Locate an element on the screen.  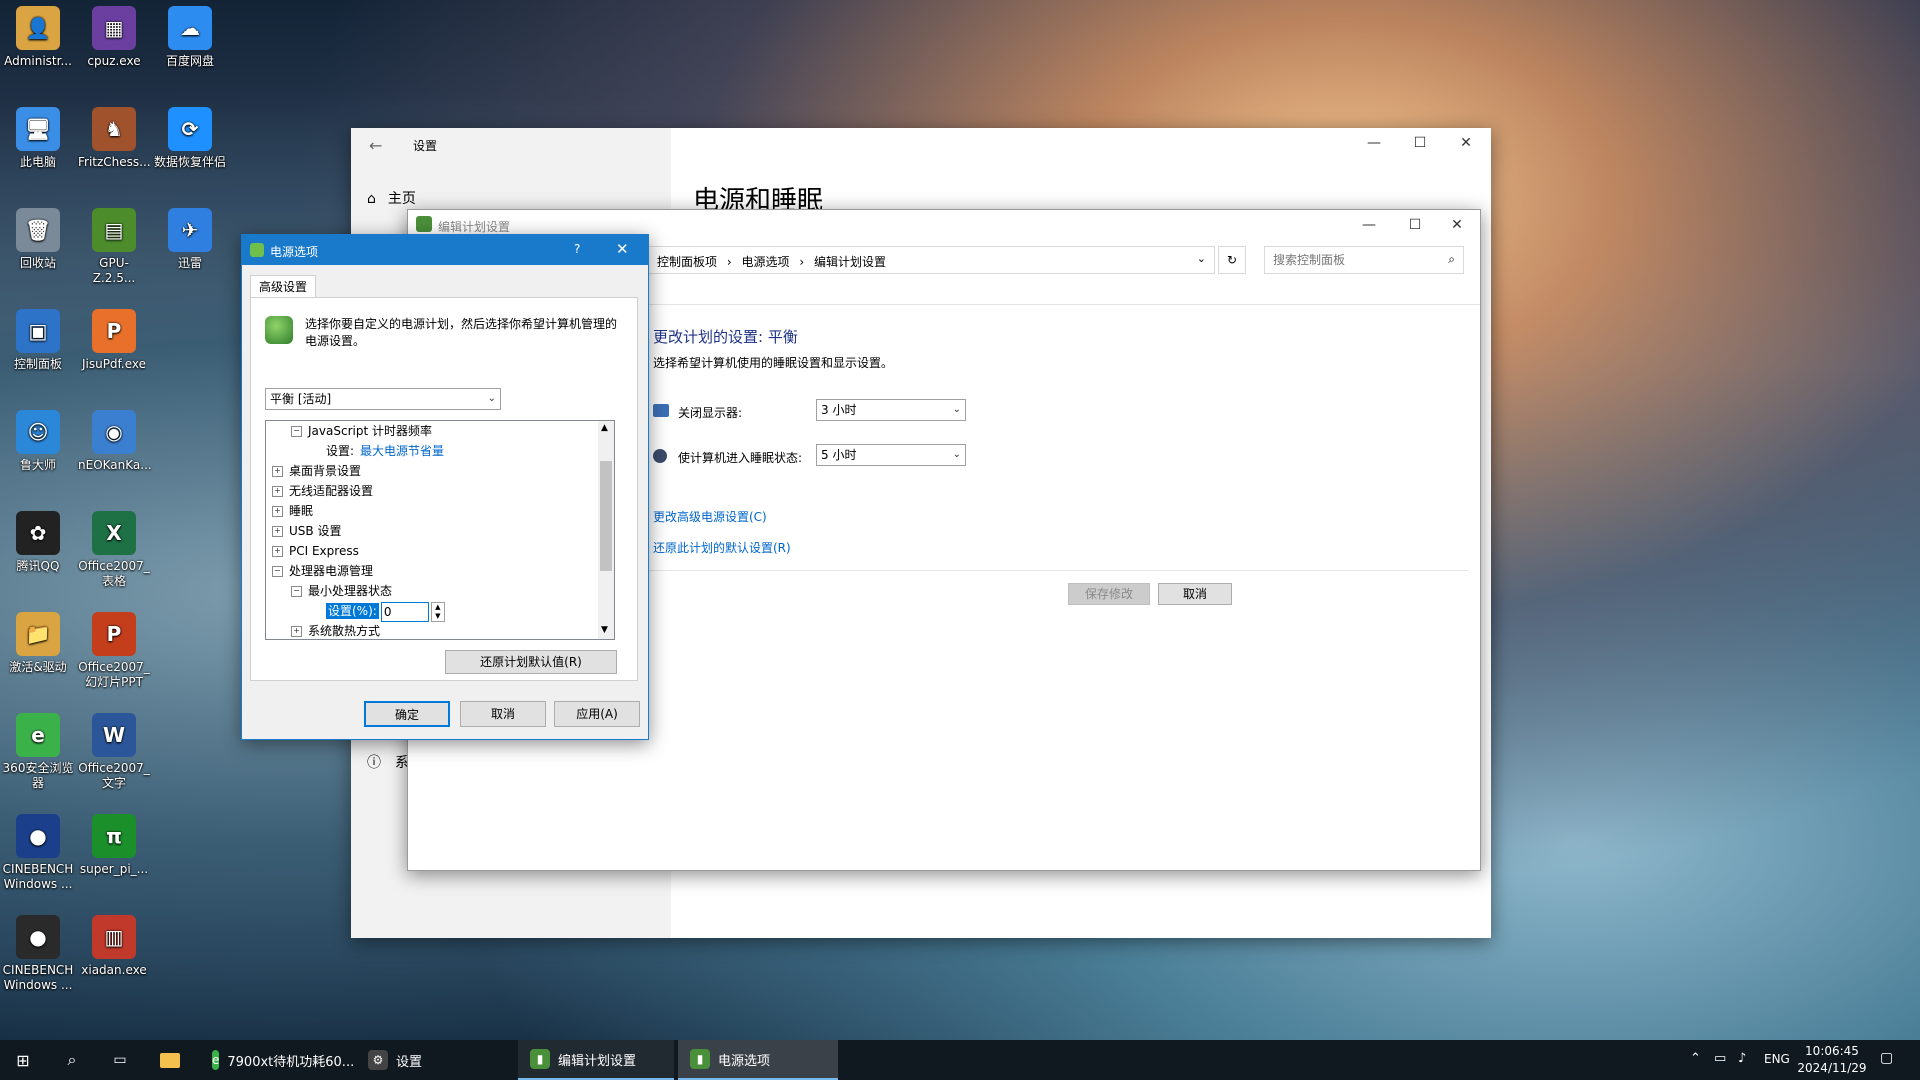
scroll-down-icon: ▼ is located at coordinates (604, 630).